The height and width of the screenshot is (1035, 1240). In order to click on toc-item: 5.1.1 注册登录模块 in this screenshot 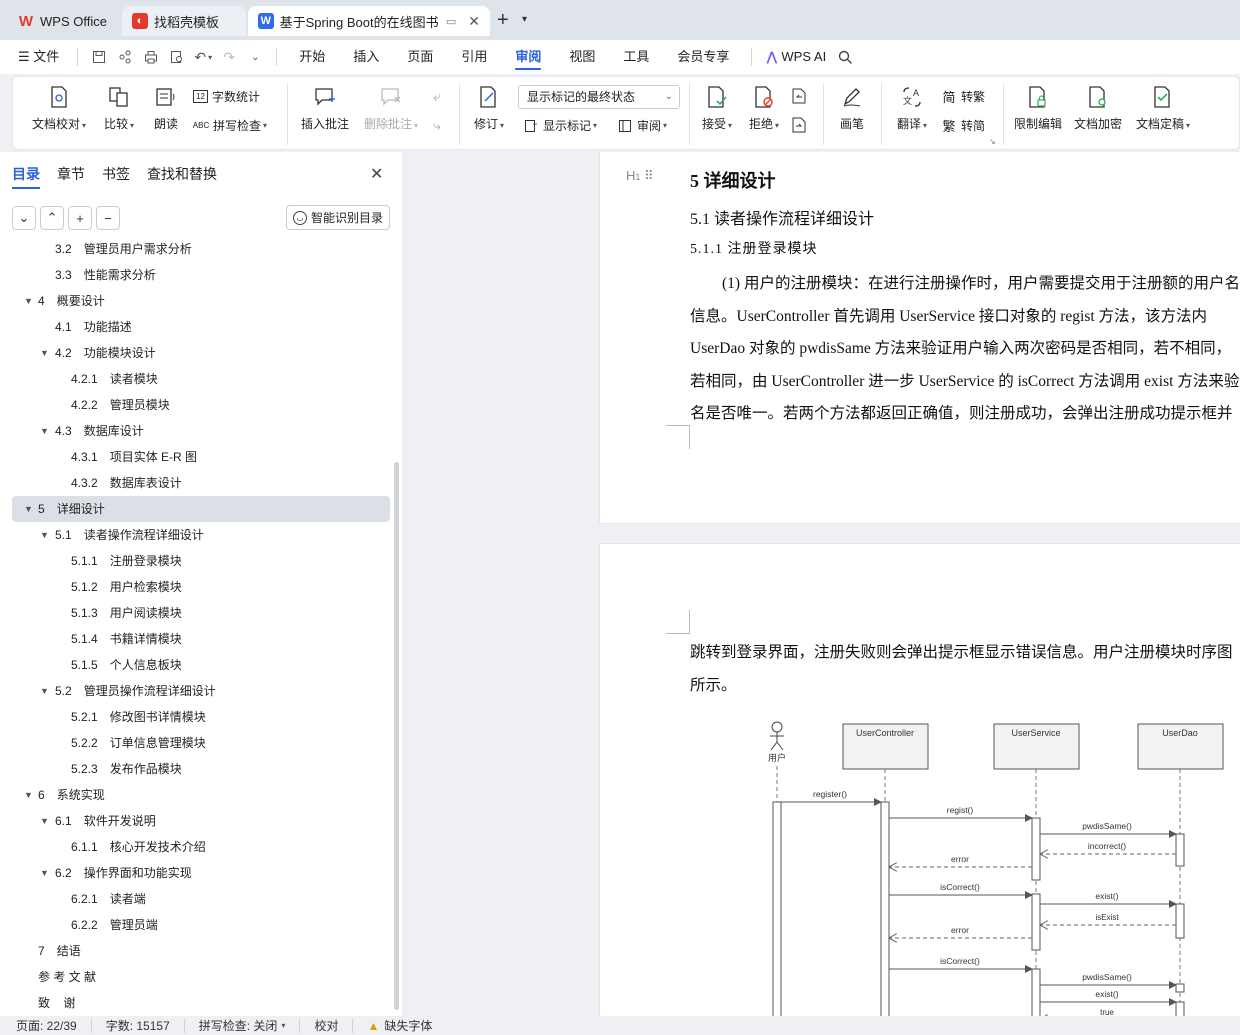, I will do `click(201, 561)`.